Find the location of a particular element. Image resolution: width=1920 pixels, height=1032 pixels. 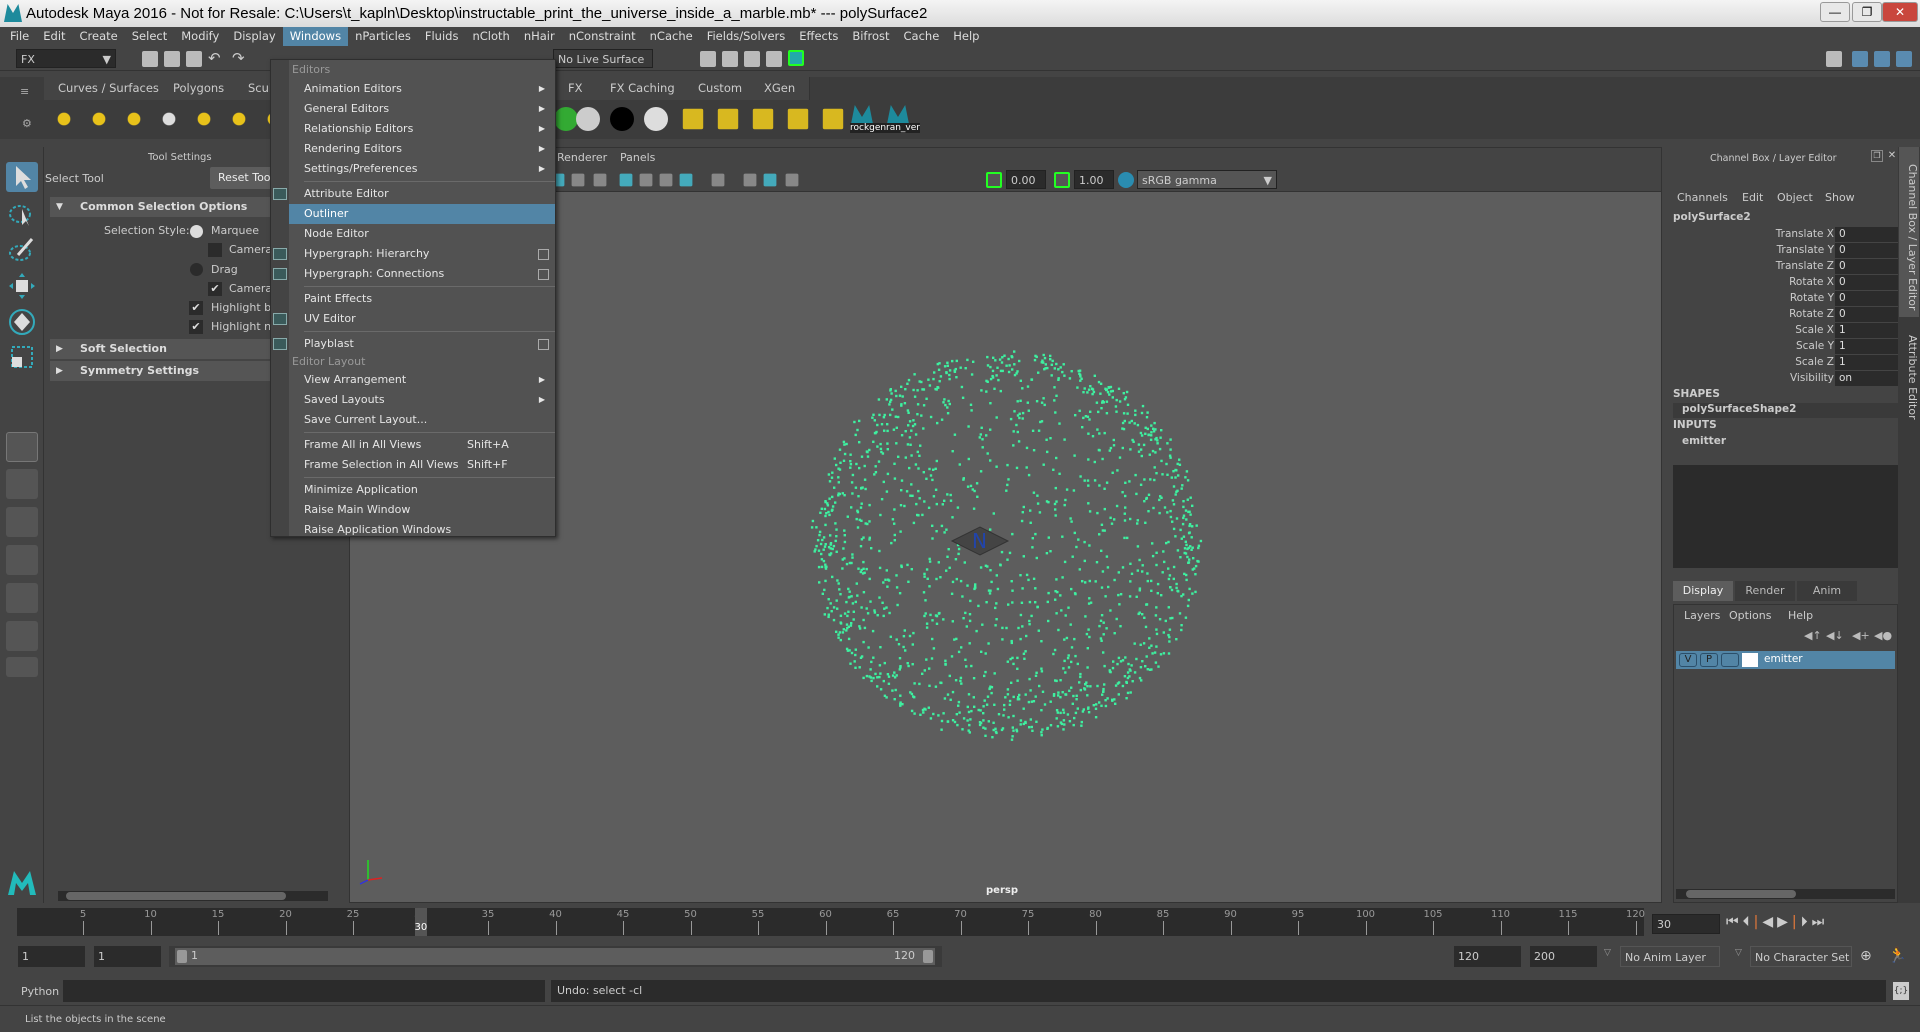

redo-icon: ↷ is located at coordinates (238, 58).